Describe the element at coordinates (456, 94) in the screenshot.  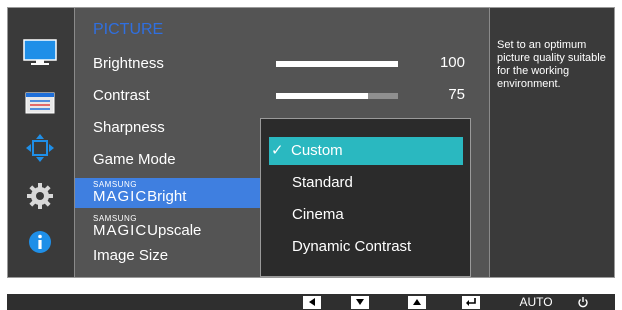
I see `contrast-value: 75` at that location.